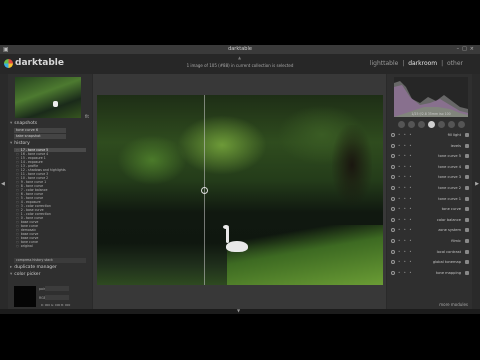 Image resolution: width=480 pixels, height=360 pixels. I want to click on view-darkroom: darkroom, so click(422, 63).